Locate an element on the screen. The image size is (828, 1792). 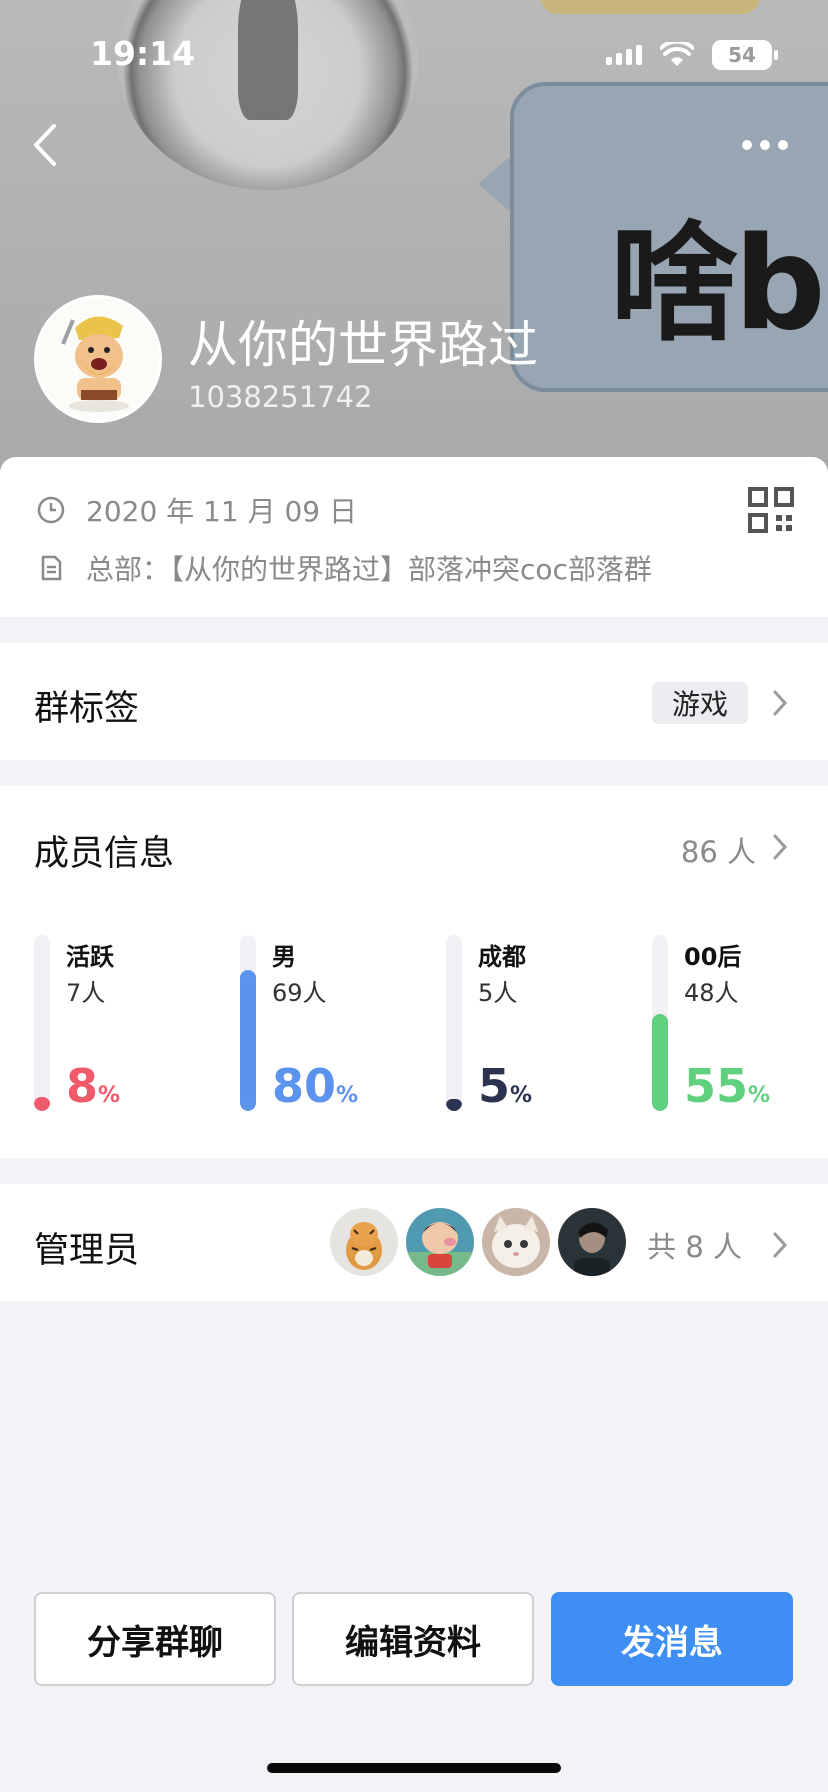
created-date: 2020 年 11 月 09 日 is located at coordinates (222, 511).